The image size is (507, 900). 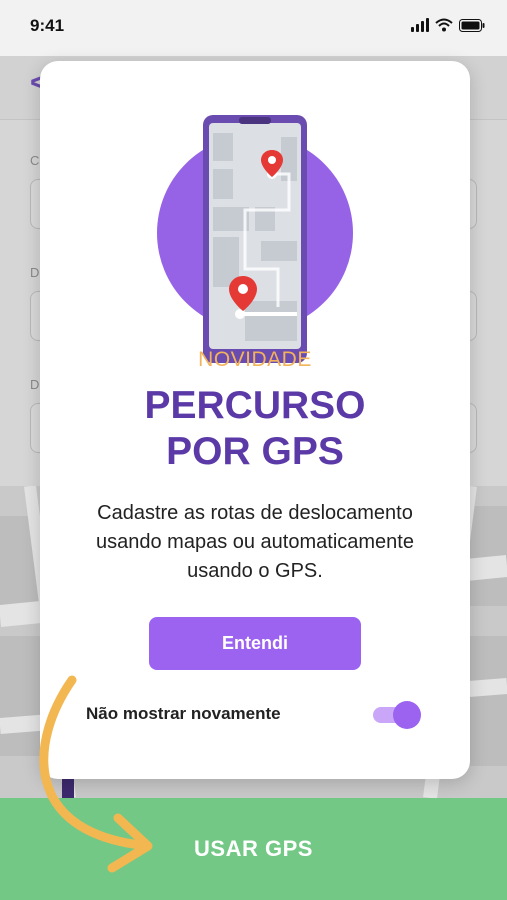 I want to click on dont-show-again-label: Não mostrar novamente, so click(x=183, y=713).